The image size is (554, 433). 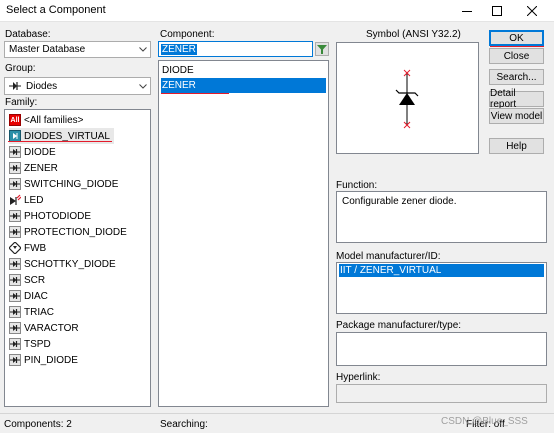 What do you see at coordinates (21, 102) in the screenshot?
I see `family-label: Family:` at bounding box center [21, 102].